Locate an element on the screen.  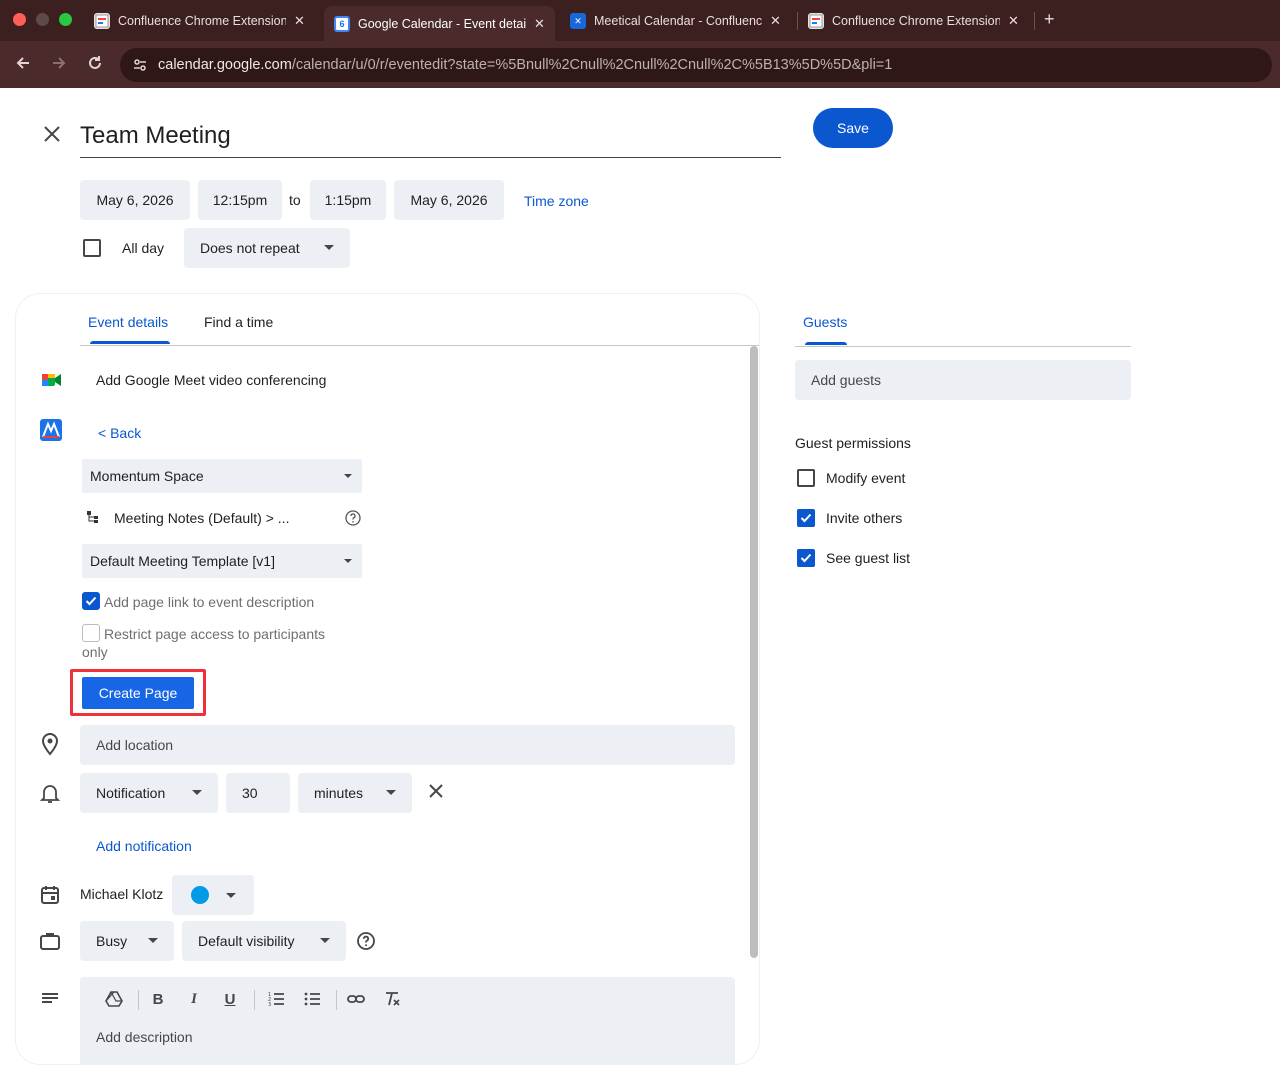
forward-arrow-icon is located at coordinates (59, 65).